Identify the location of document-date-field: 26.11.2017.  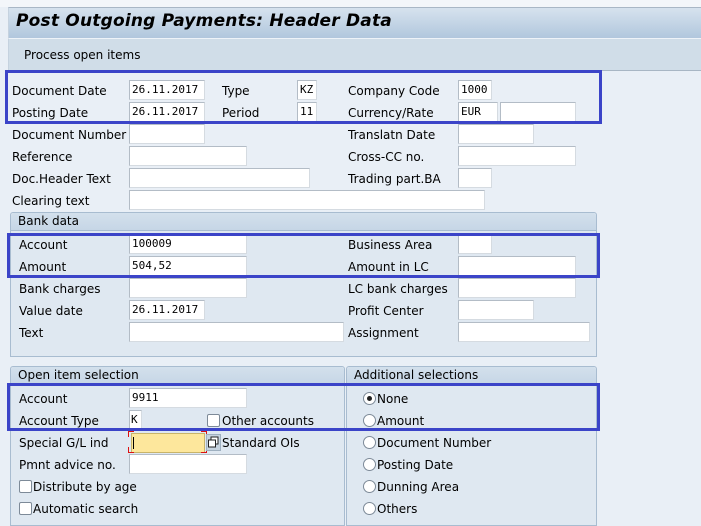
(167, 90).